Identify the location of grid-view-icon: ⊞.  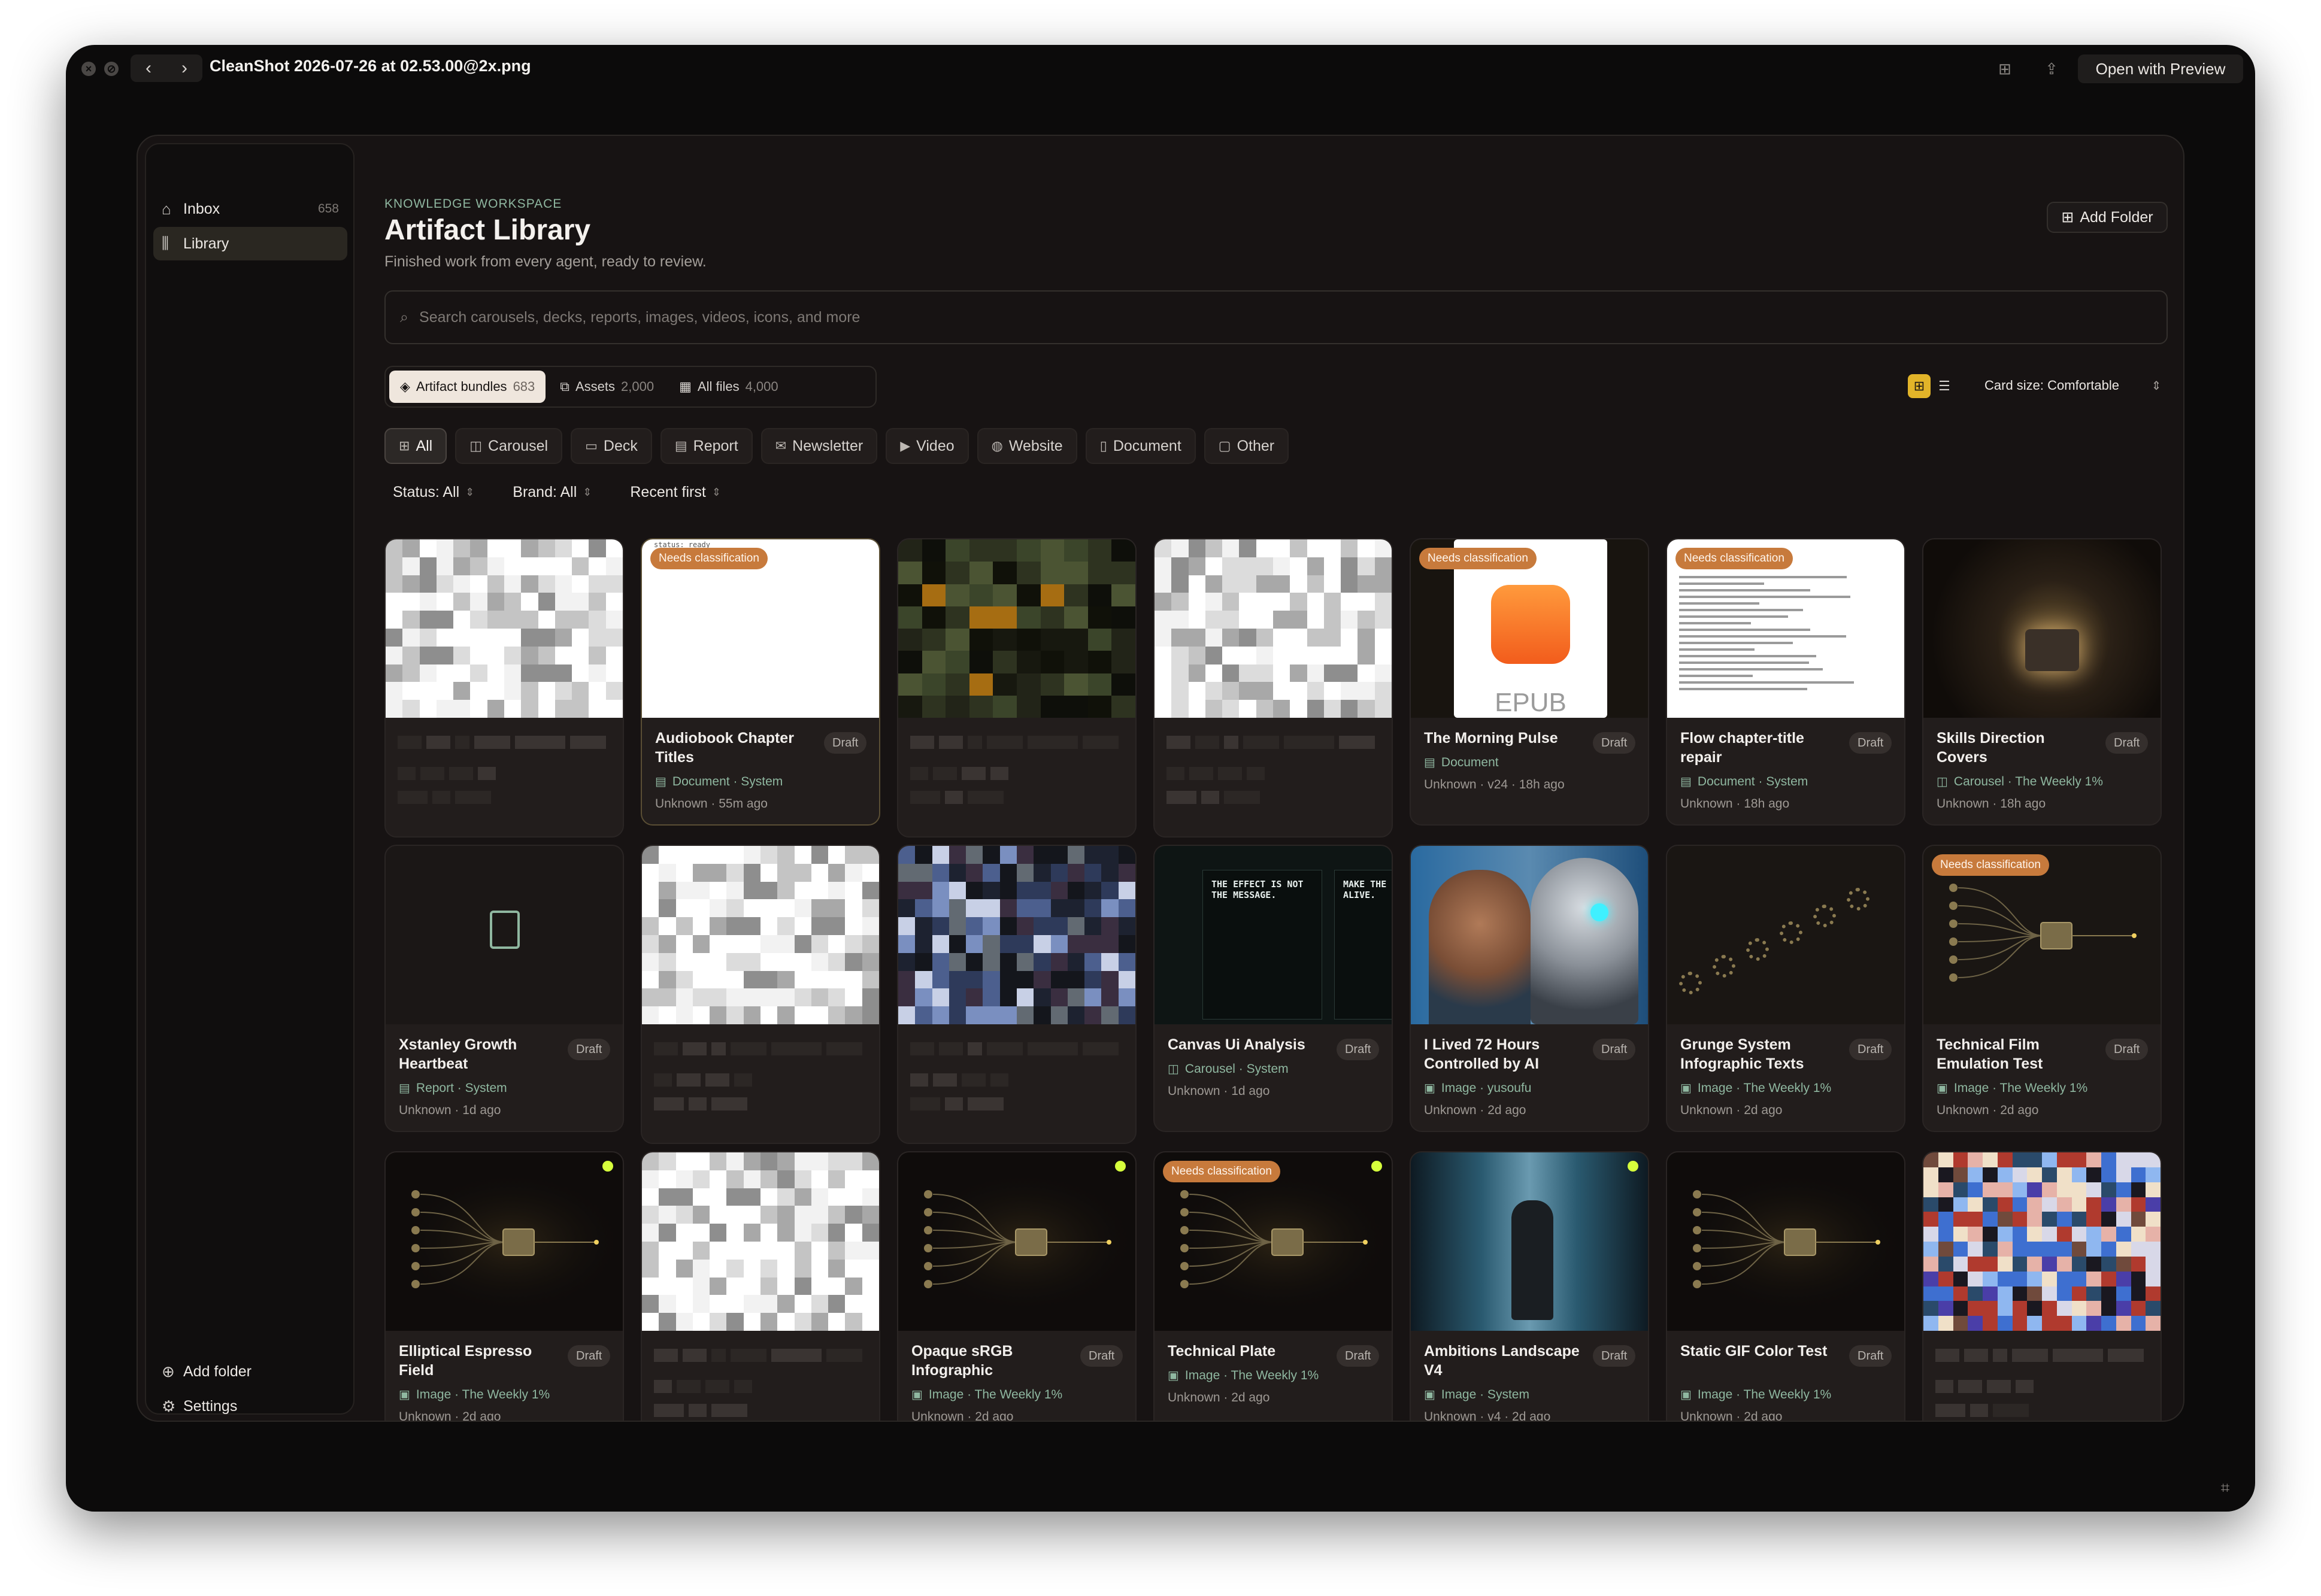
(1919, 386).